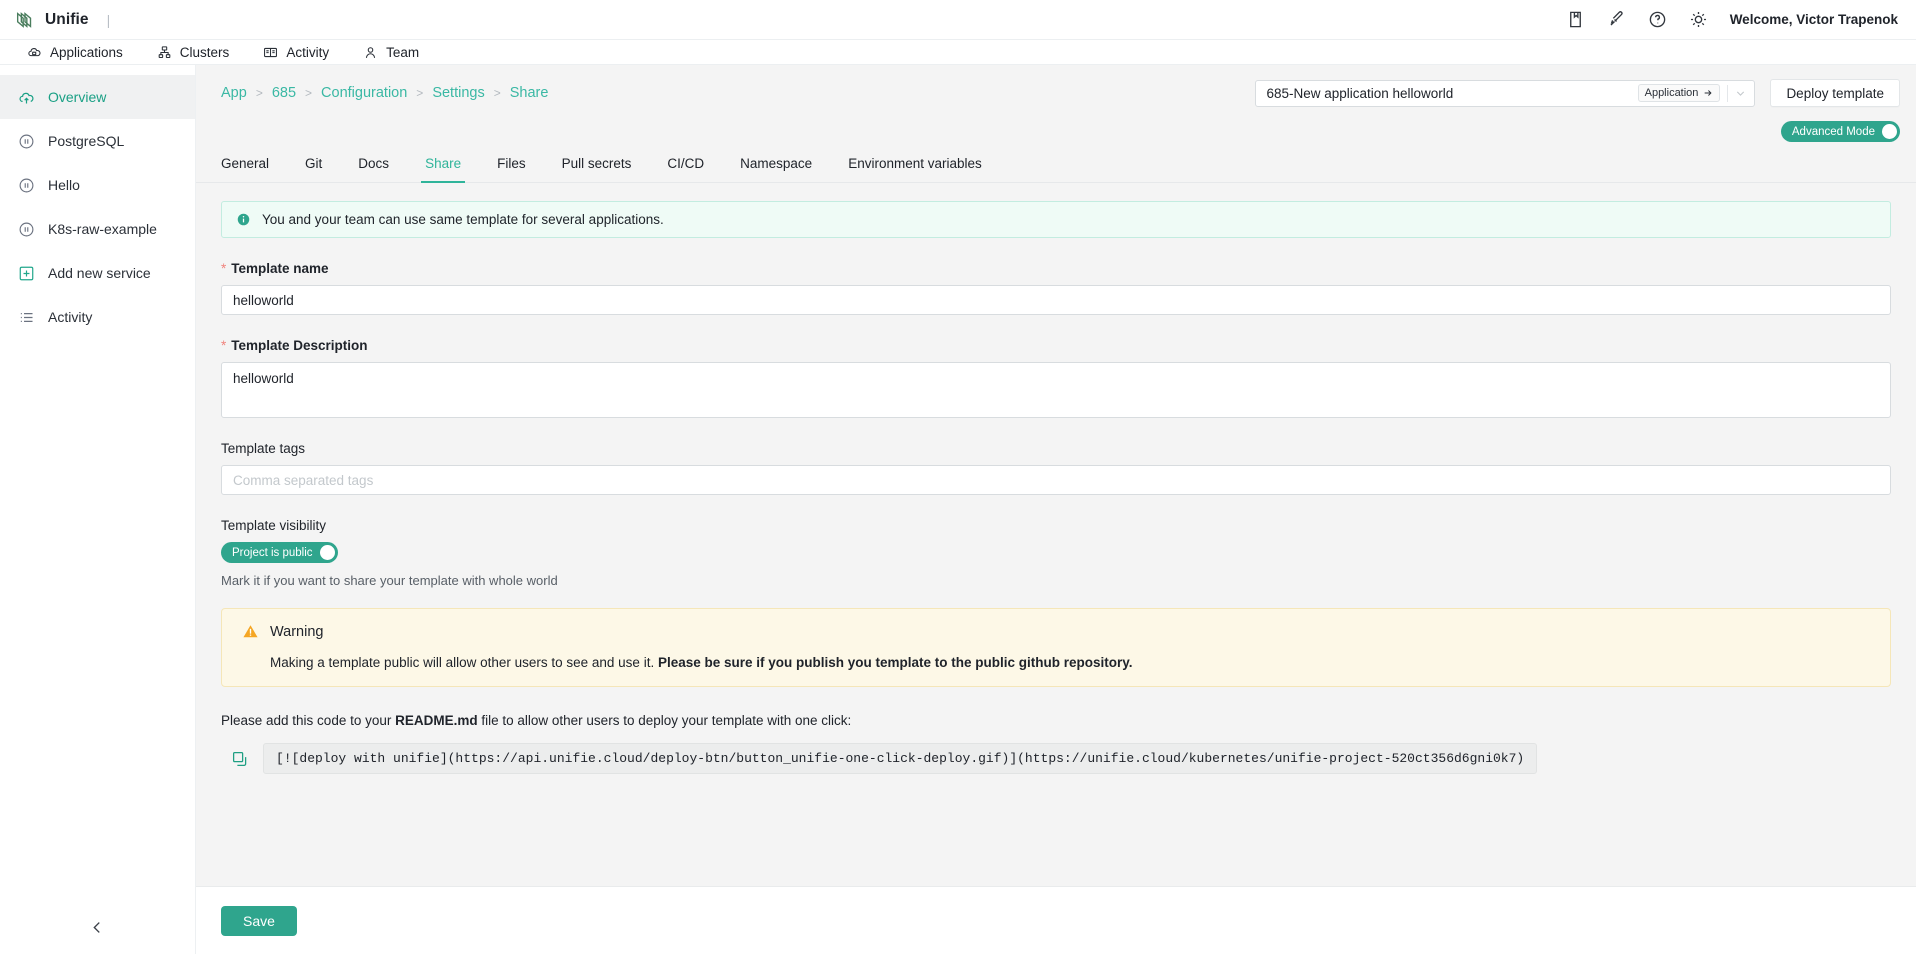 The width and height of the screenshot is (1916, 954). Describe the element at coordinates (1056, 300) in the screenshot. I see `template-name-input` at that location.